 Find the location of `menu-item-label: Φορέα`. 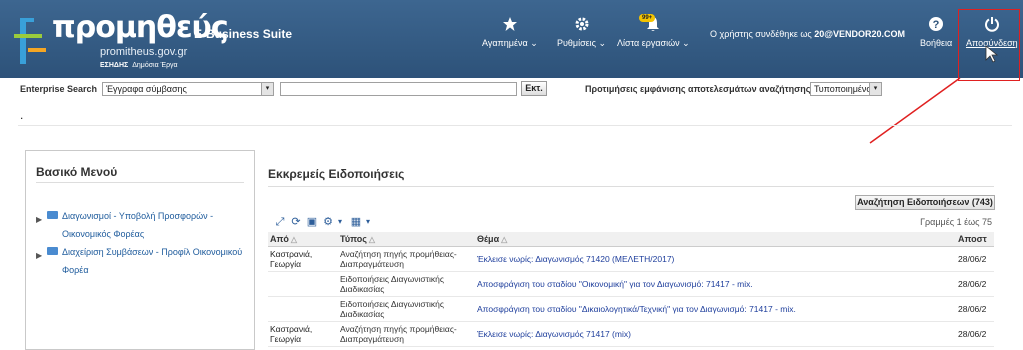

menu-item-label: Φορέα is located at coordinates (75, 270).